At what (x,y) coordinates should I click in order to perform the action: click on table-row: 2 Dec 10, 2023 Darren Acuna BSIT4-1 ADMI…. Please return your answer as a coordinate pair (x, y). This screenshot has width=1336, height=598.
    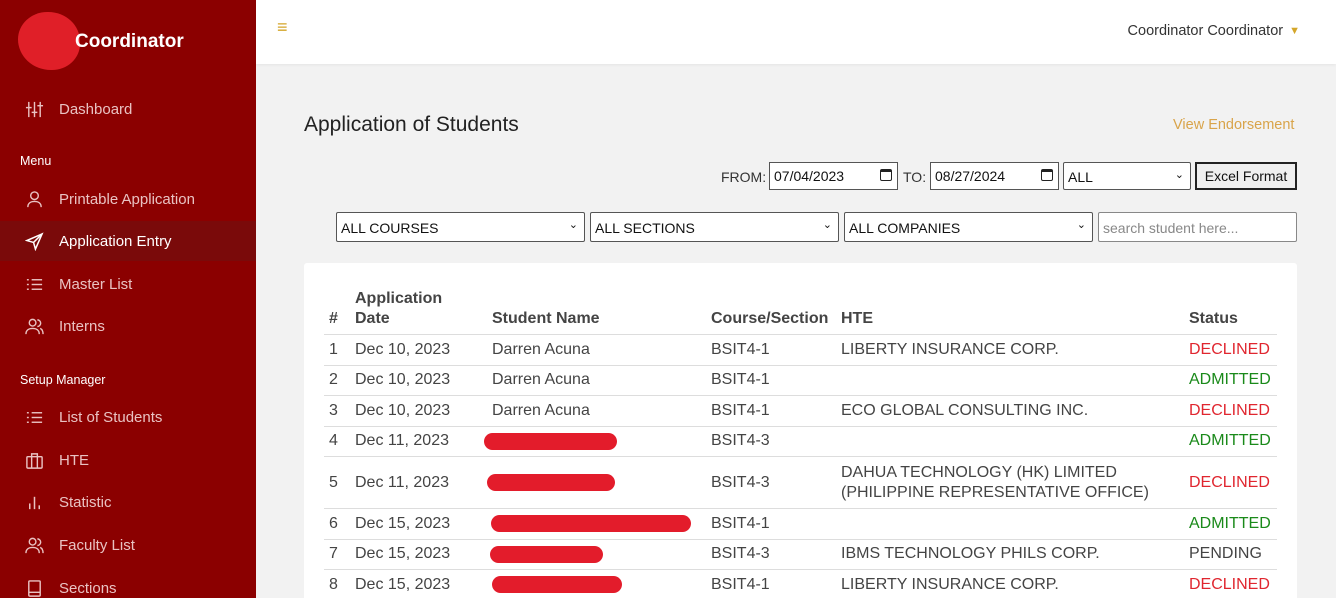
    Looking at the image, I should click on (800, 380).